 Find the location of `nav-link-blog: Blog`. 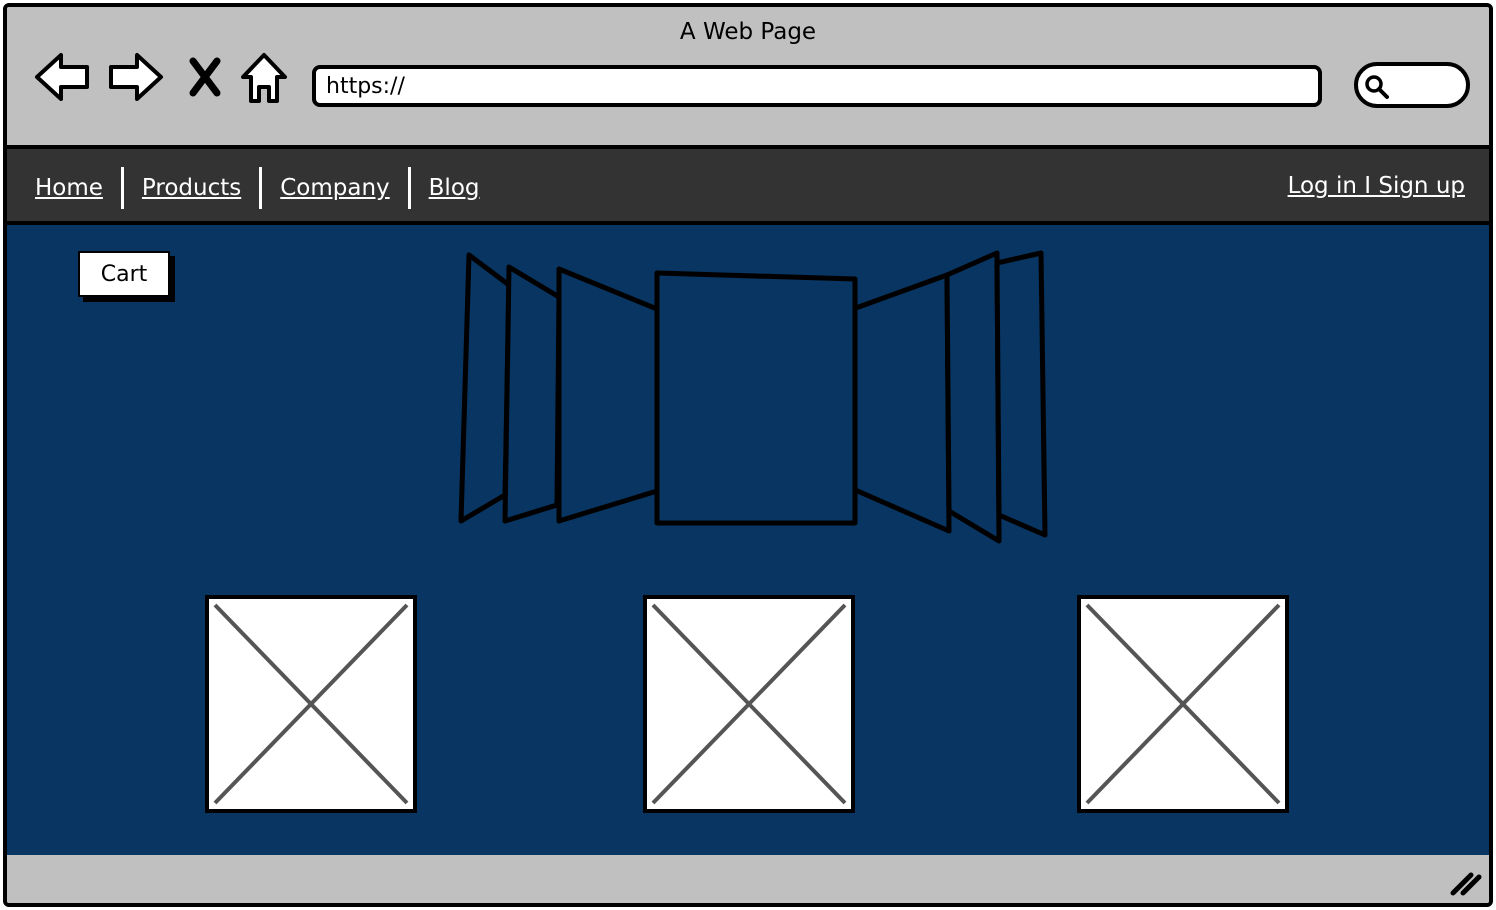

nav-link-blog: Blog is located at coordinates (454, 188).